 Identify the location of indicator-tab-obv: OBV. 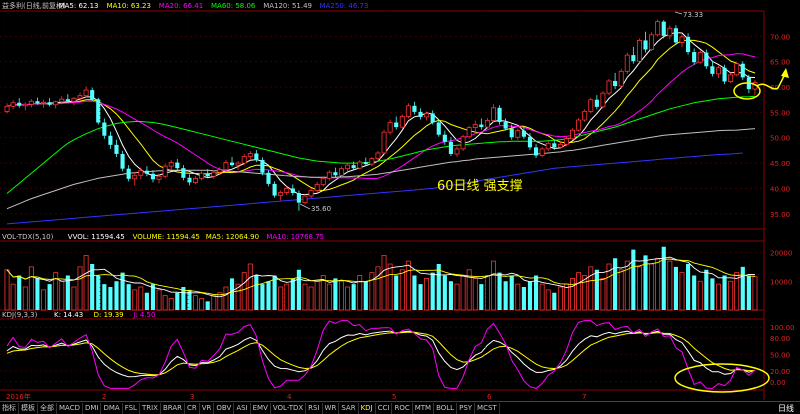
(224, 408).